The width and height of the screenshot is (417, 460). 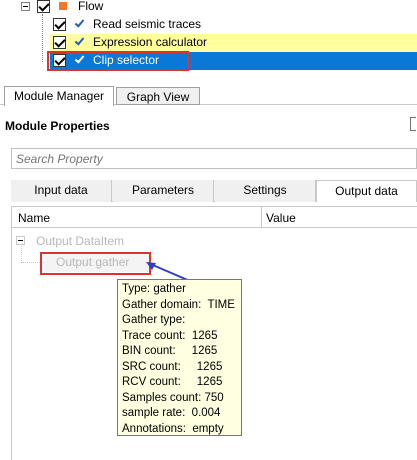 I want to click on tooltip-line: Annotations: empty, so click(x=173, y=428).